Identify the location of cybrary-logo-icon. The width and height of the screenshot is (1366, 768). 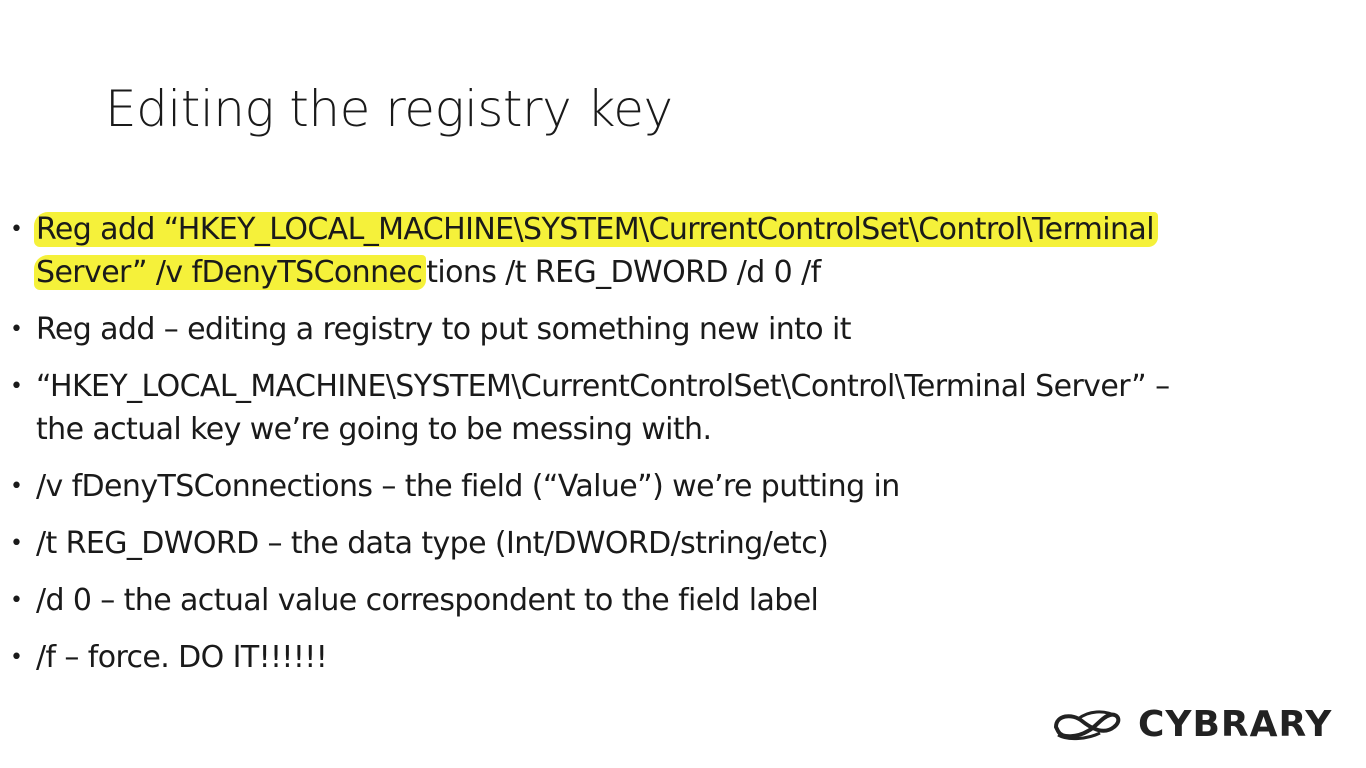
(1087, 725).